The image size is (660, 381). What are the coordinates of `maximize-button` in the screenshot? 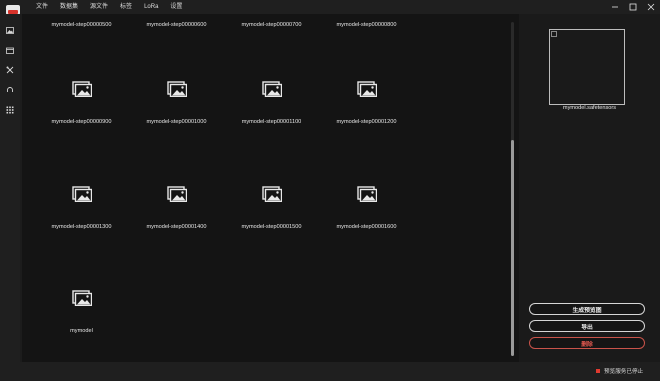 It's located at (633, 7).